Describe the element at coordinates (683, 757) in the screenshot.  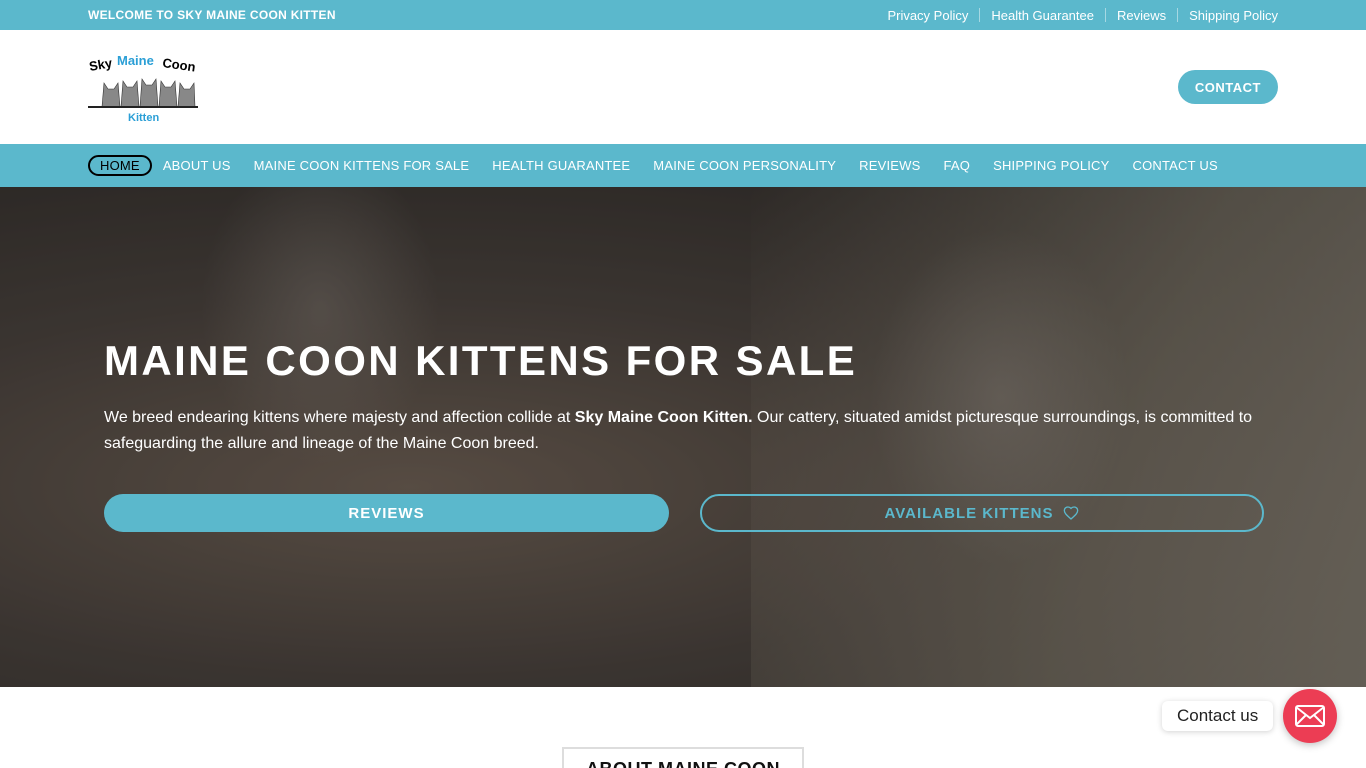
I see `about-heading: ABOUT MAINE COON` at that location.